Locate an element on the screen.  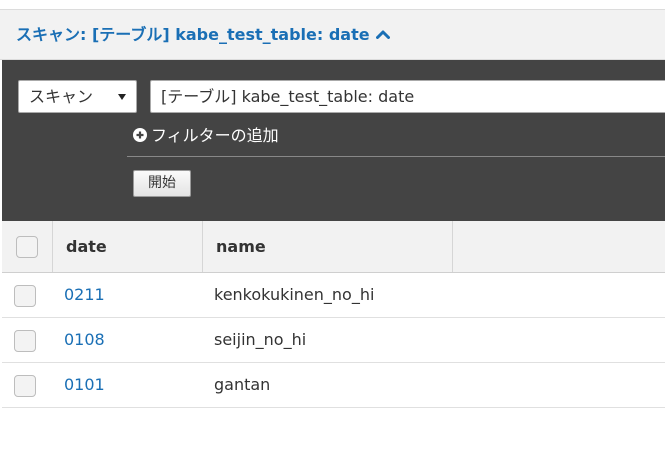
dropdown-arrow-icon is located at coordinates (122, 97).